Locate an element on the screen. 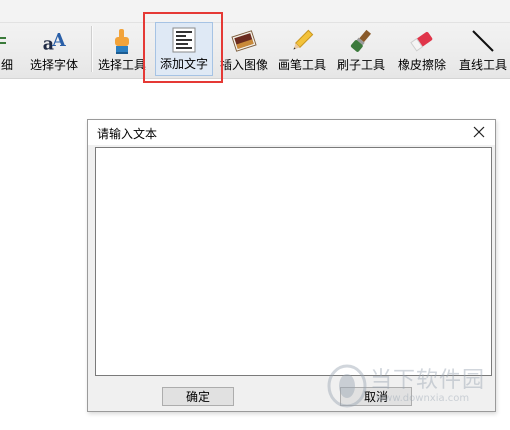 This screenshot has width=510, height=430. line-width-label: 细 is located at coordinates (6, 65).